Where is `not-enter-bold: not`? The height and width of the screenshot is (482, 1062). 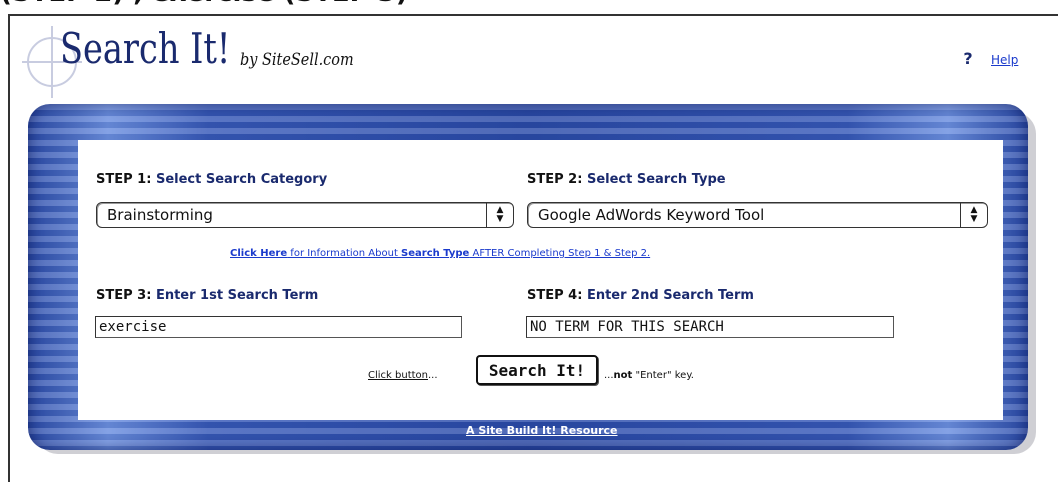 not-enter-bold: not is located at coordinates (623, 375).